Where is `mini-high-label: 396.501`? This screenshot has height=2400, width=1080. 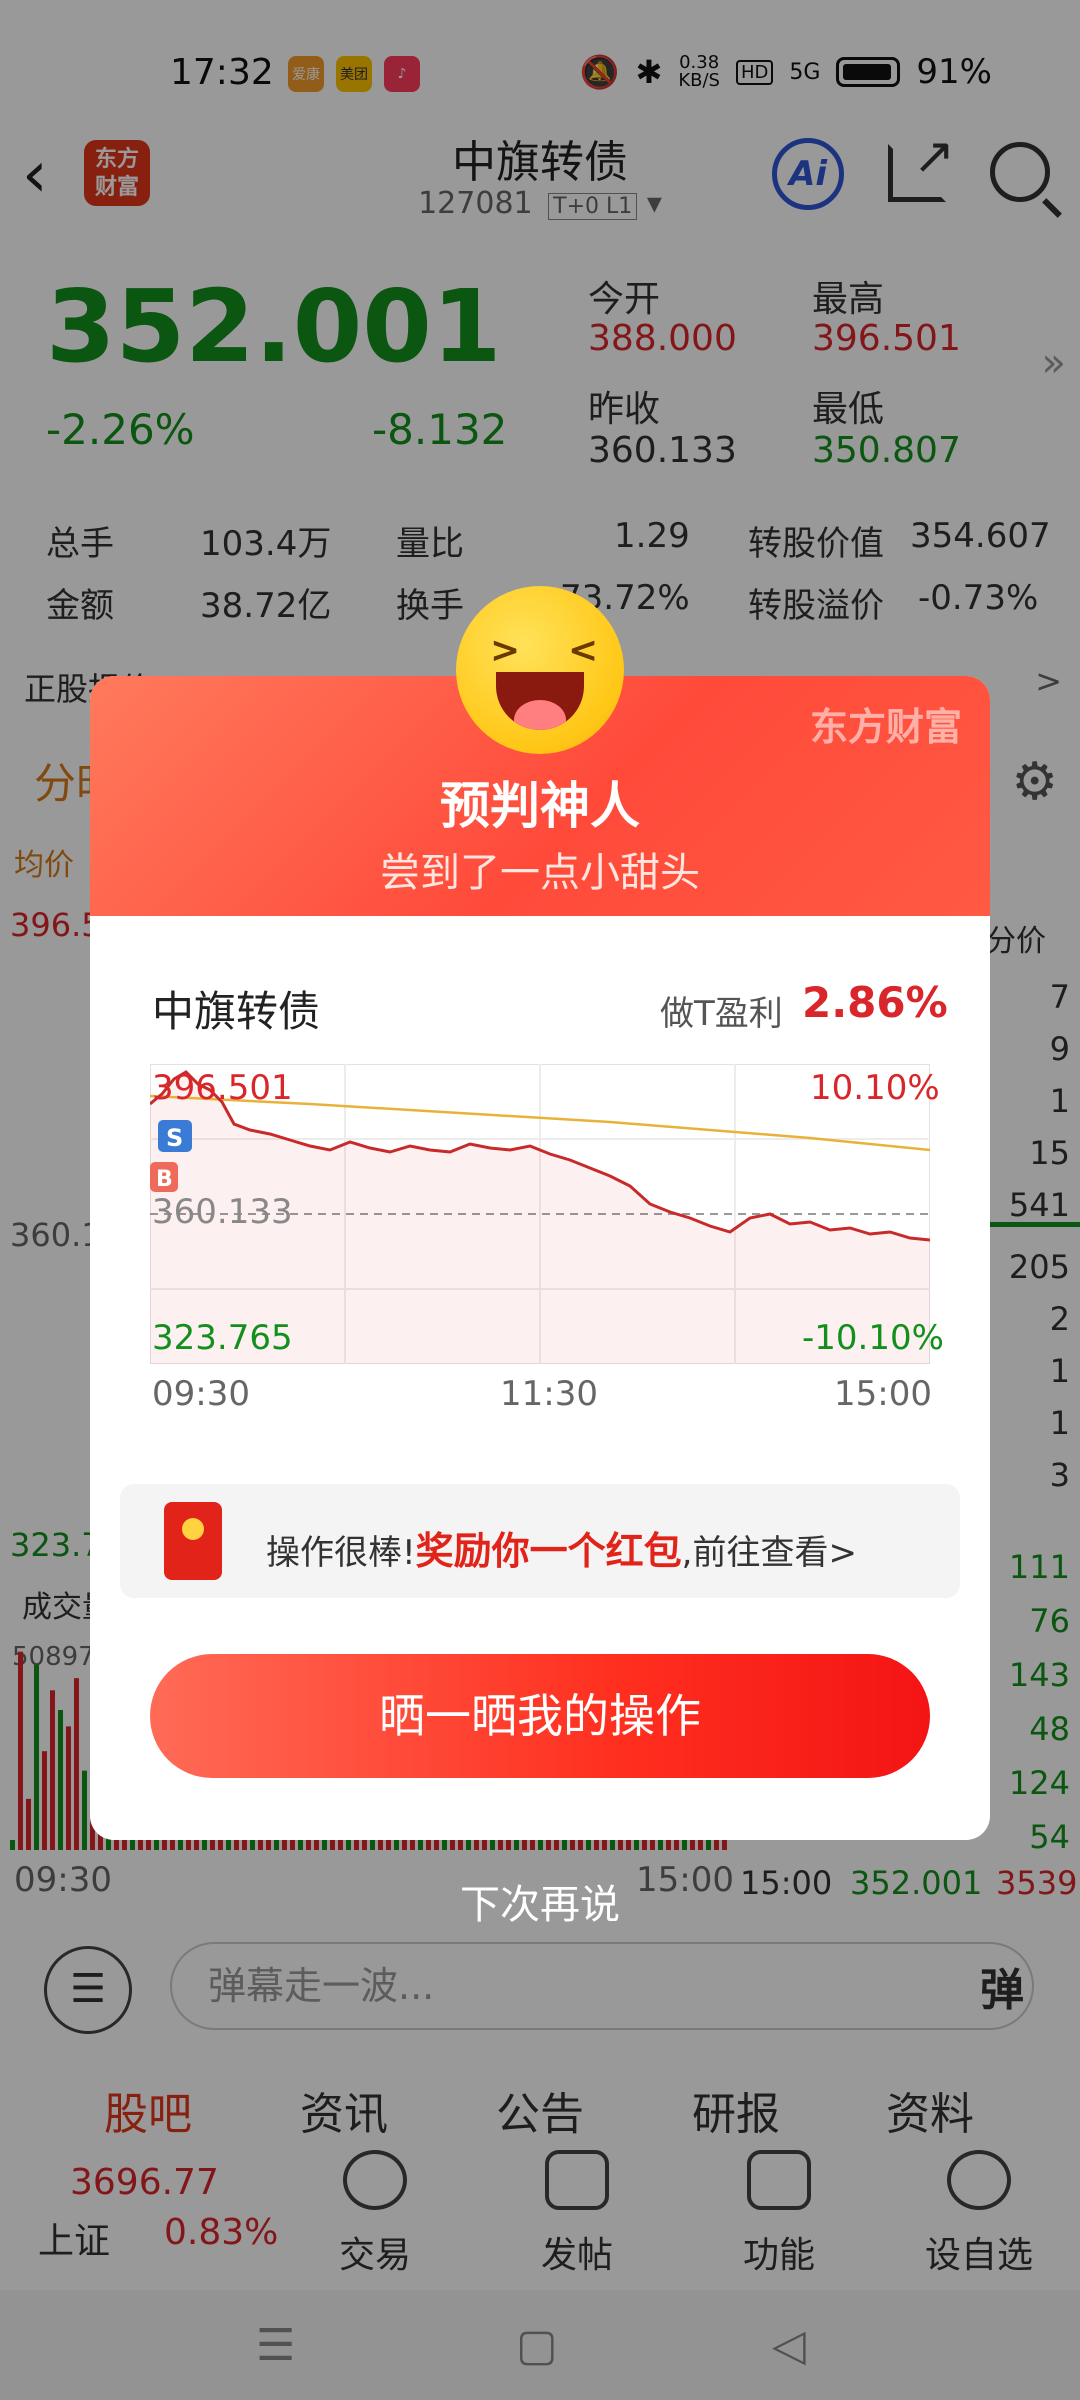 mini-high-label: 396.501 is located at coordinates (222, 1088).